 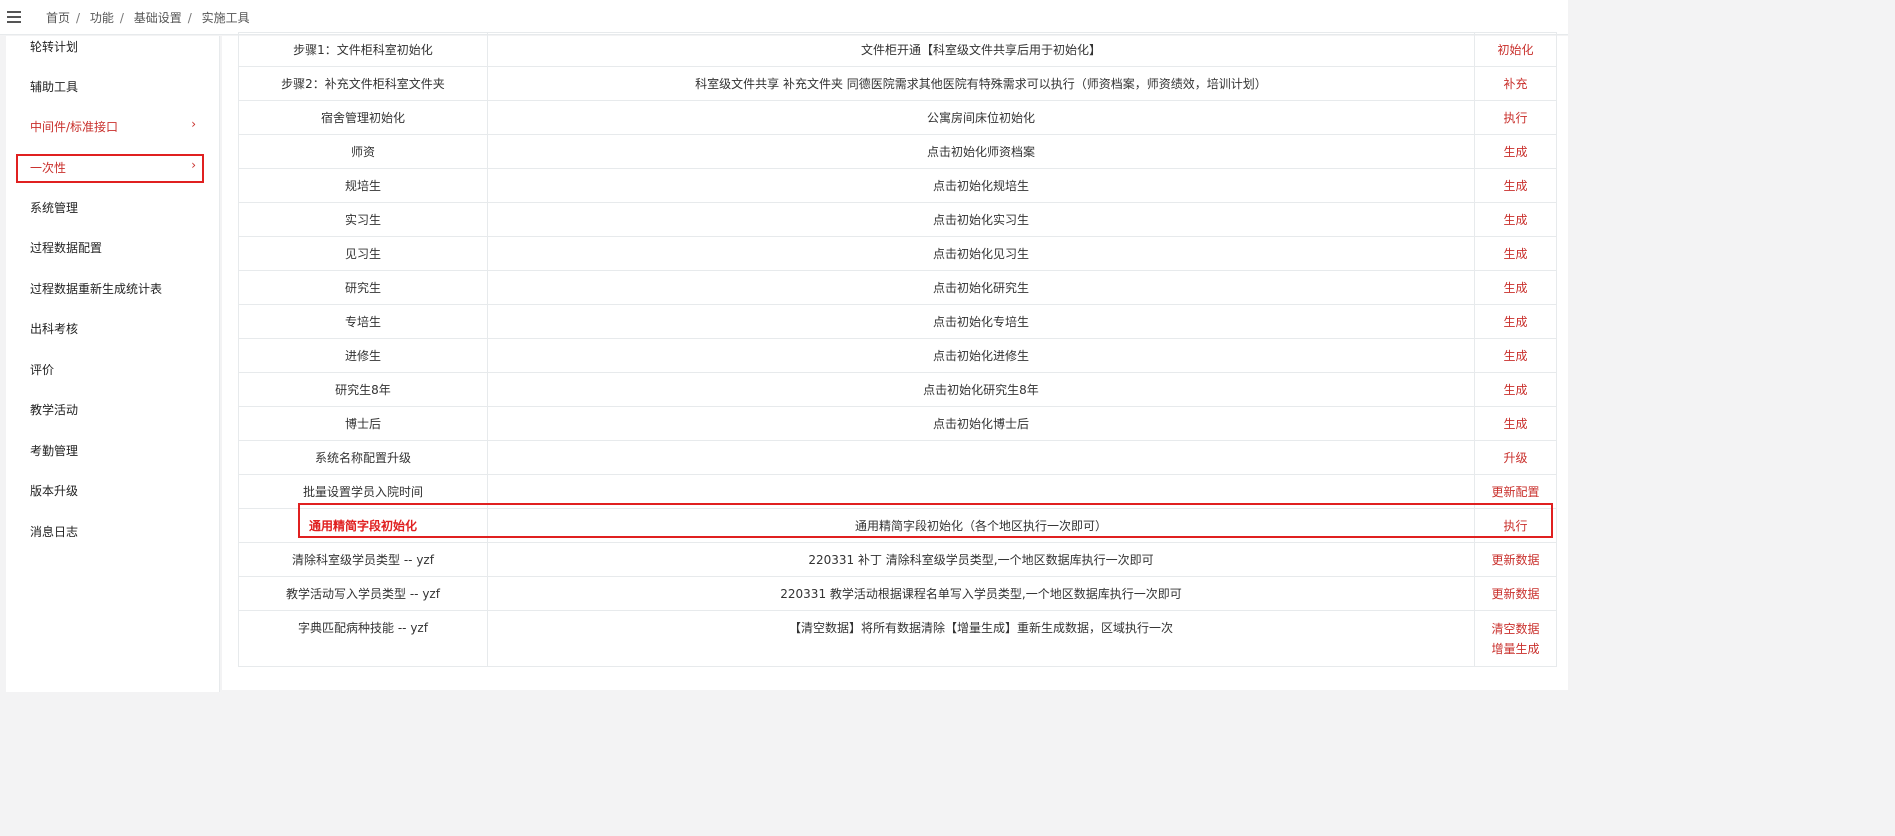 I want to click on row-description: 点击初始化研究生8年, so click(x=981, y=389).